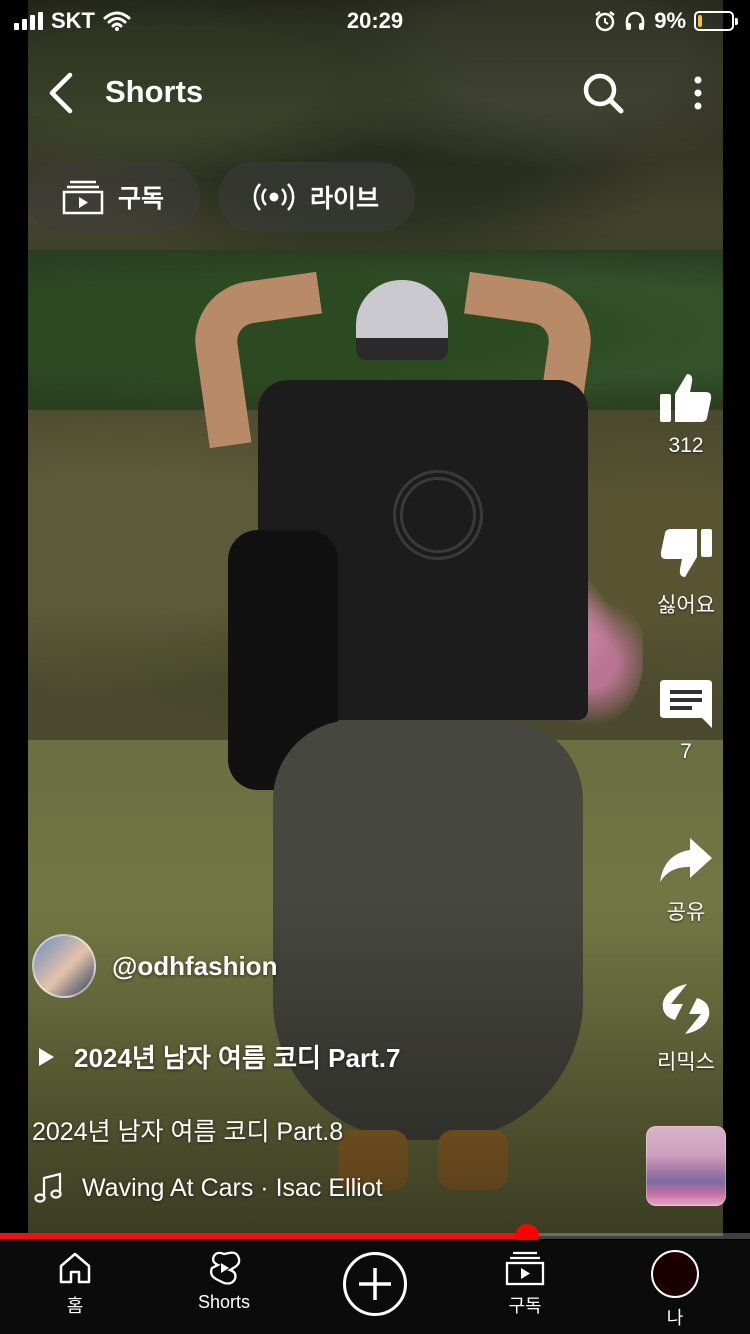 The width and height of the screenshot is (750, 1334). Describe the element at coordinates (686, 704) in the screenshot. I see `comment-icon` at that location.